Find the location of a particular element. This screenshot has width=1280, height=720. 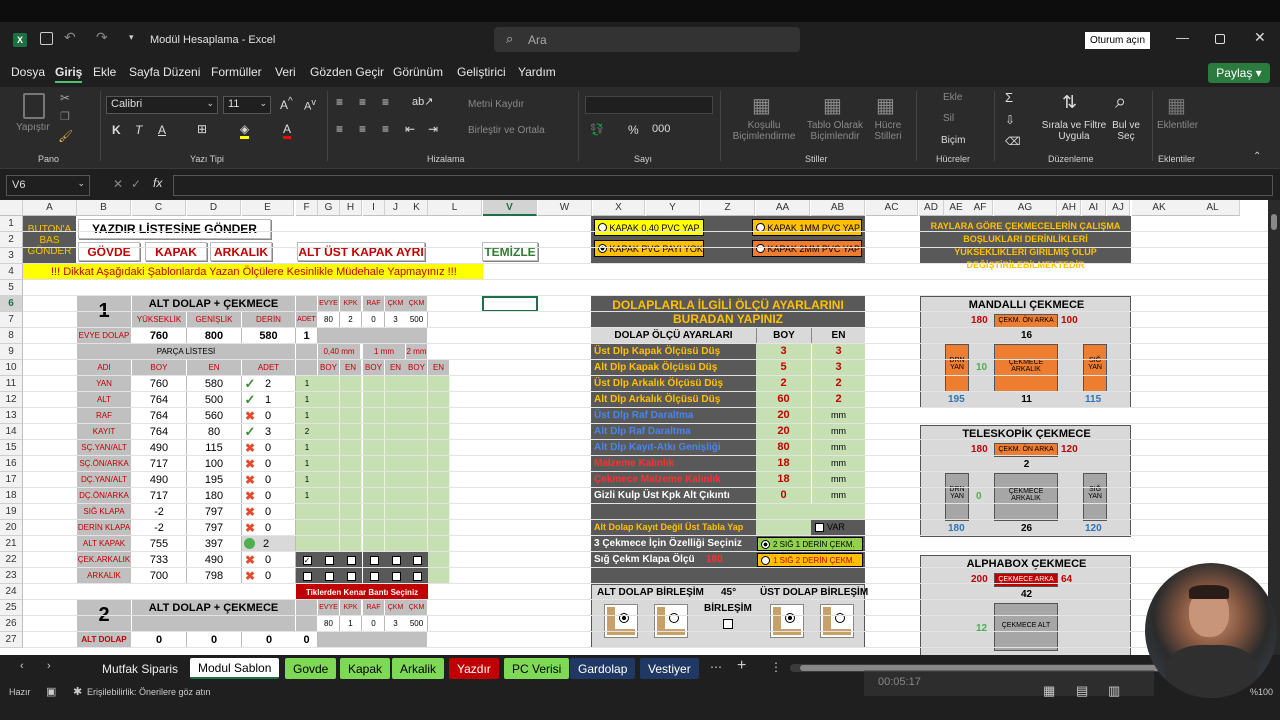

joint-option-1-selected is located at coordinates (621, 621).